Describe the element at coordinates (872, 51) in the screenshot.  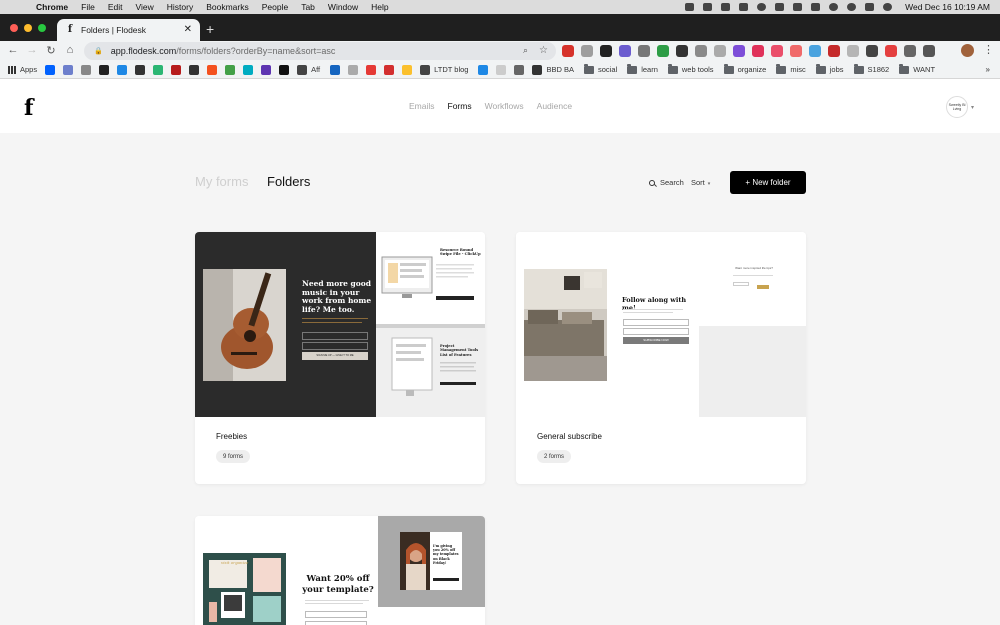
I see `extension-y-icon` at that location.